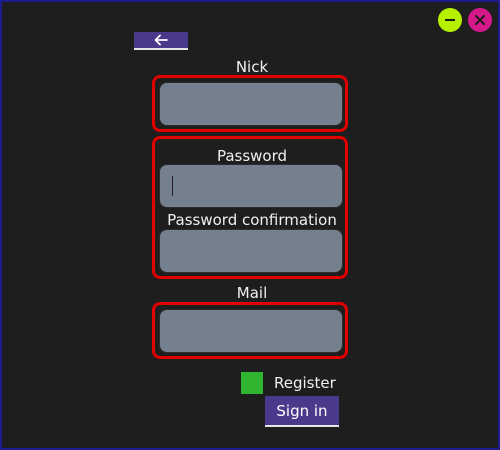 The image size is (500, 450). Describe the element at coordinates (252, 383) in the screenshot. I see `register-checkbox` at that location.